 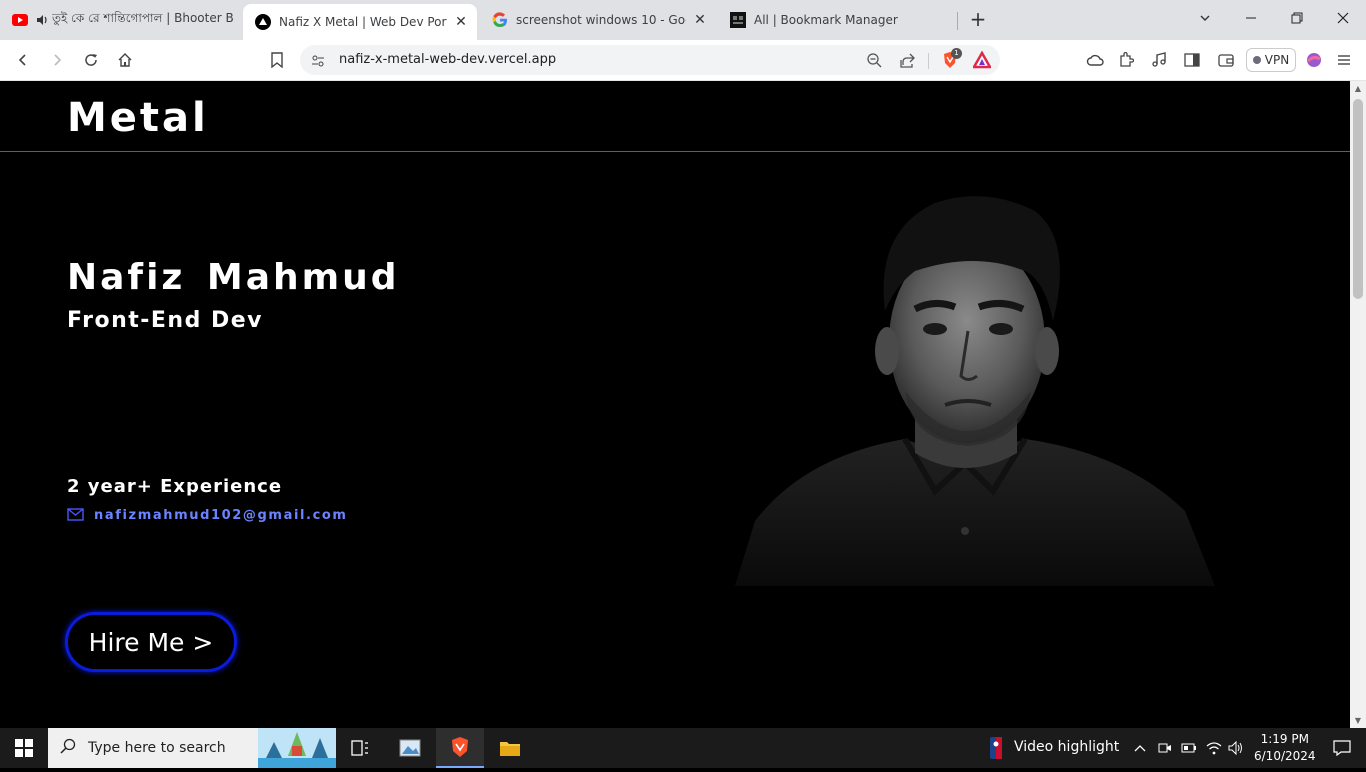 I want to click on menu-icon, so click(x=1344, y=60).